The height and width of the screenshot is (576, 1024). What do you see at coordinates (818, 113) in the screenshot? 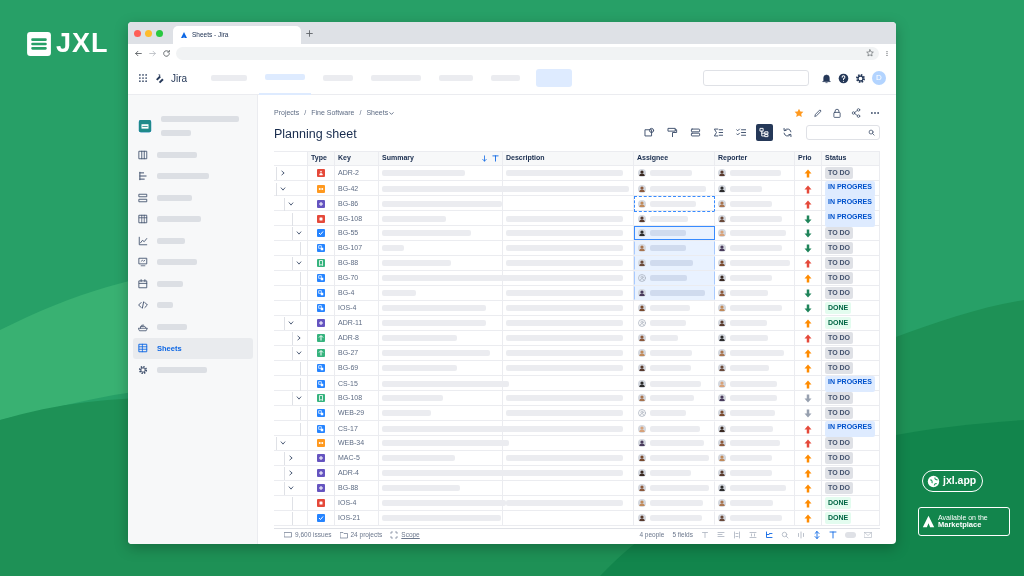
I see `pencil-icon` at bounding box center [818, 113].